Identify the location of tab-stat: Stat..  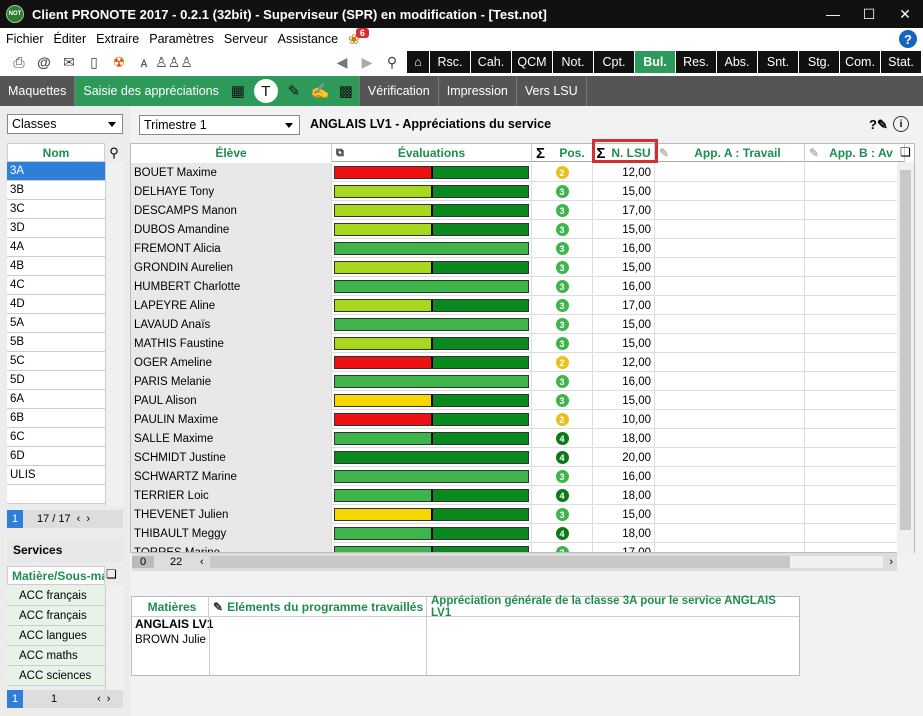
(901, 62).